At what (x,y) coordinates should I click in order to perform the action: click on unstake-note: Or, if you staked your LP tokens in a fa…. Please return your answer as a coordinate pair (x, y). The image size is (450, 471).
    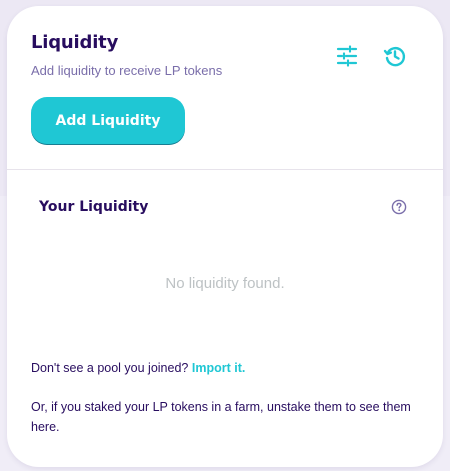
    Looking at the image, I should click on (221, 417).